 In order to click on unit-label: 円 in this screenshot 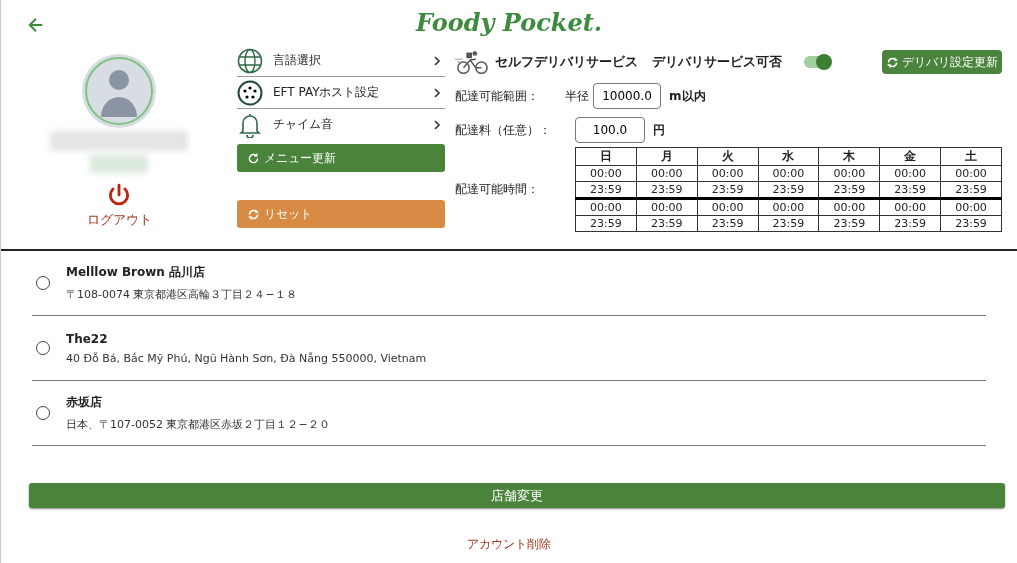, I will do `click(659, 130)`.